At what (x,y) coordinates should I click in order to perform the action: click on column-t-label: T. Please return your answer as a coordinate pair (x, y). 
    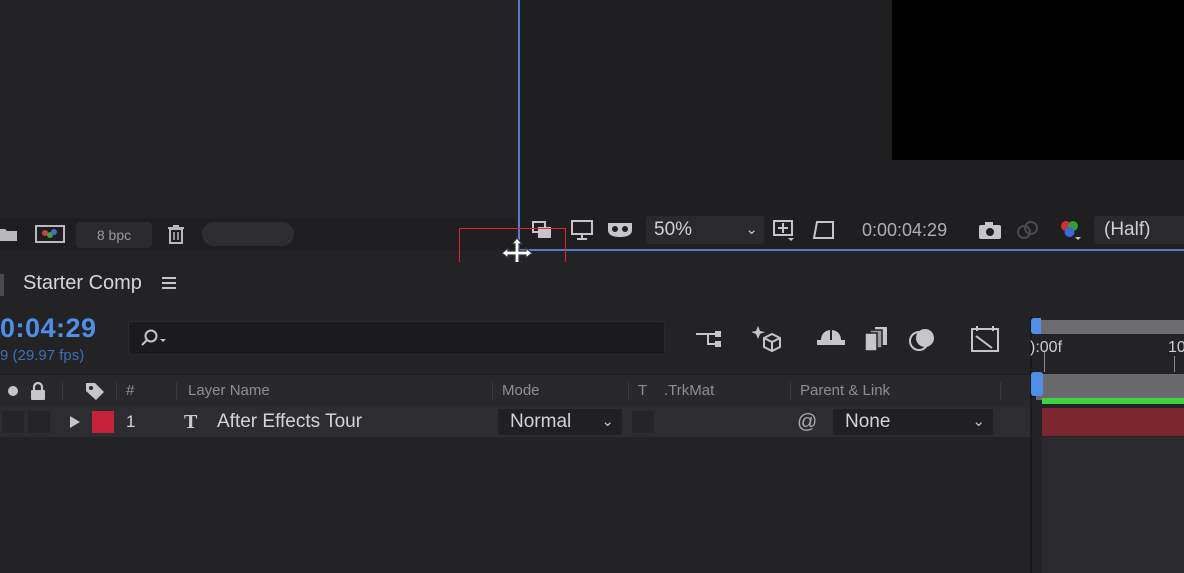
    Looking at the image, I should click on (642, 391).